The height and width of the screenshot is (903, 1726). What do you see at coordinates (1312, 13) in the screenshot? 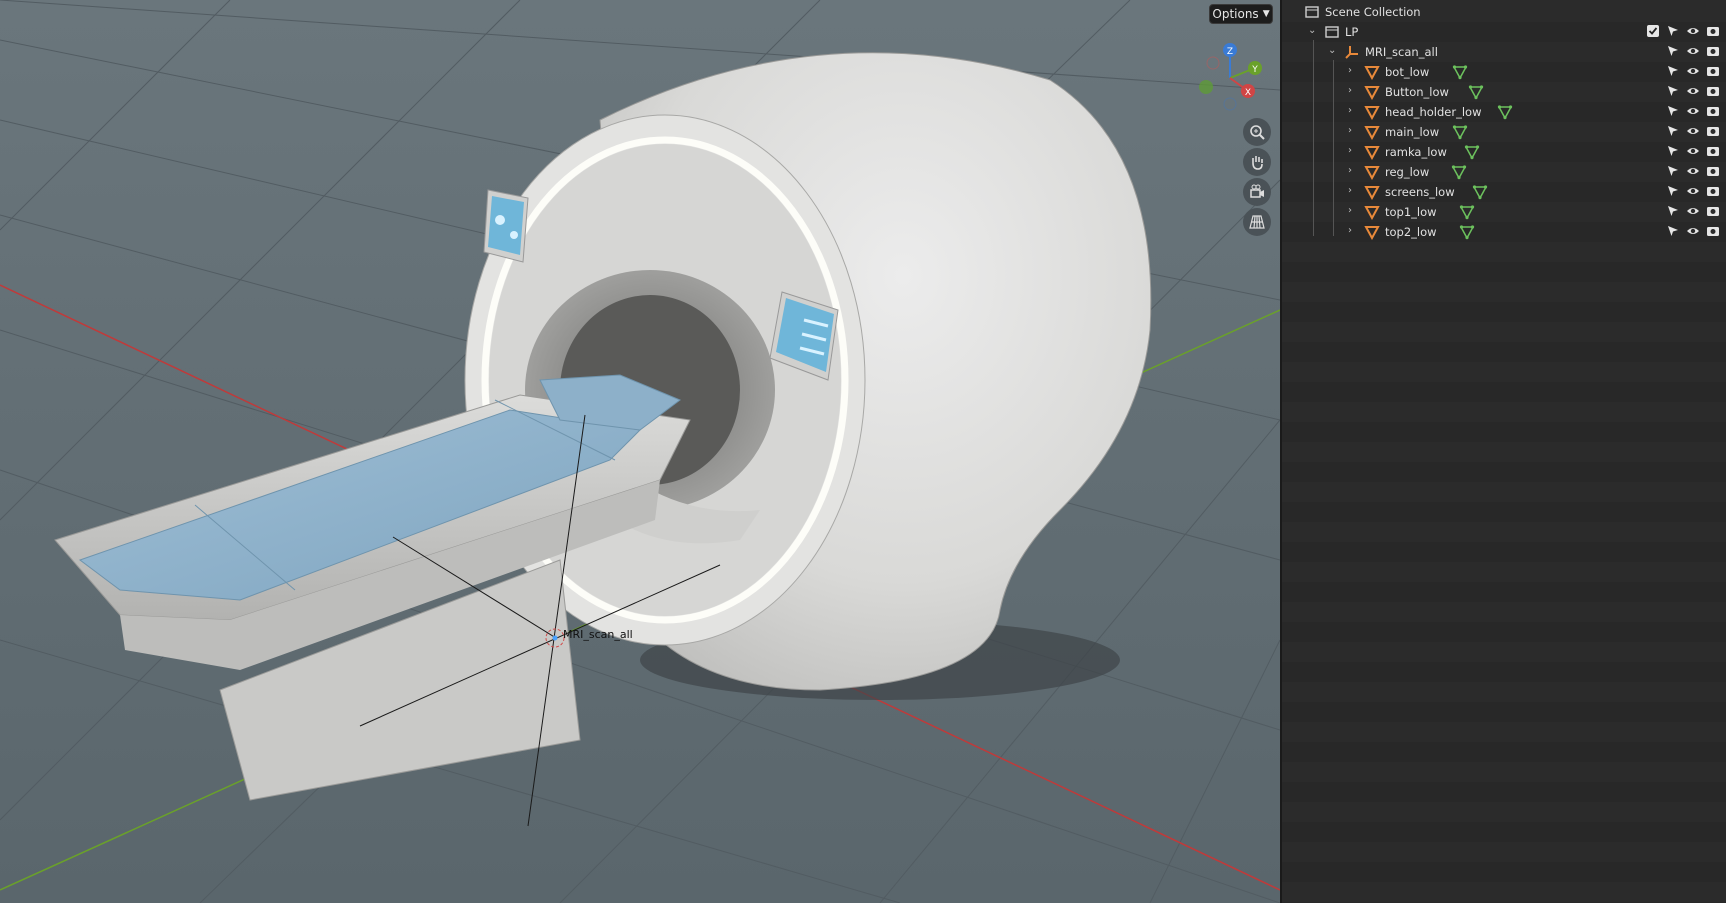
I see `scene-collection-icon` at bounding box center [1312, 13].